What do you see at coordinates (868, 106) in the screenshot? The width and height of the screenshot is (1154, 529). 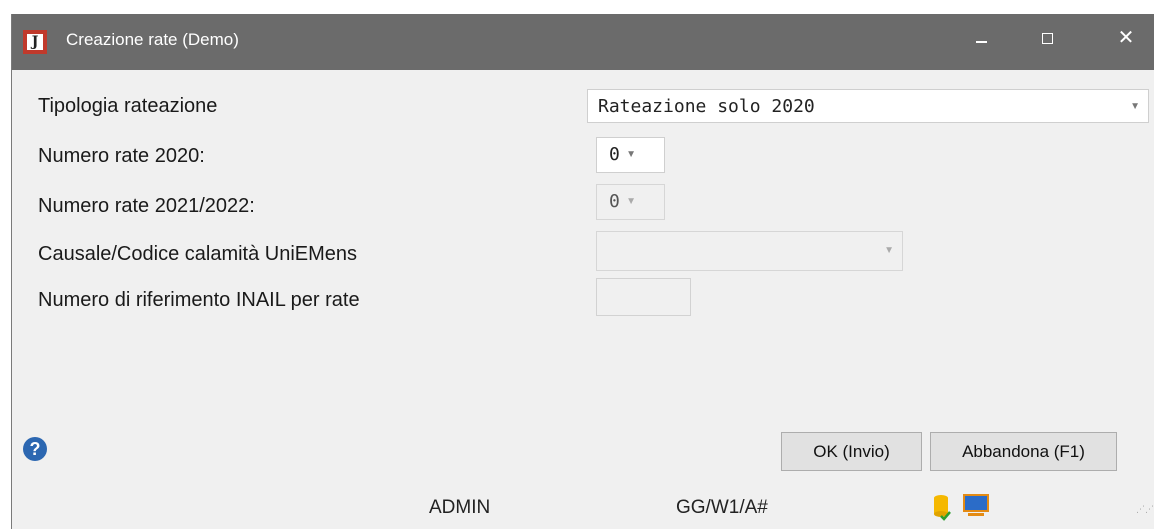 I see `tipologia-rateazione-dropdown: Rateazione solo 2020 ▼` at bounding box center [868, 106].